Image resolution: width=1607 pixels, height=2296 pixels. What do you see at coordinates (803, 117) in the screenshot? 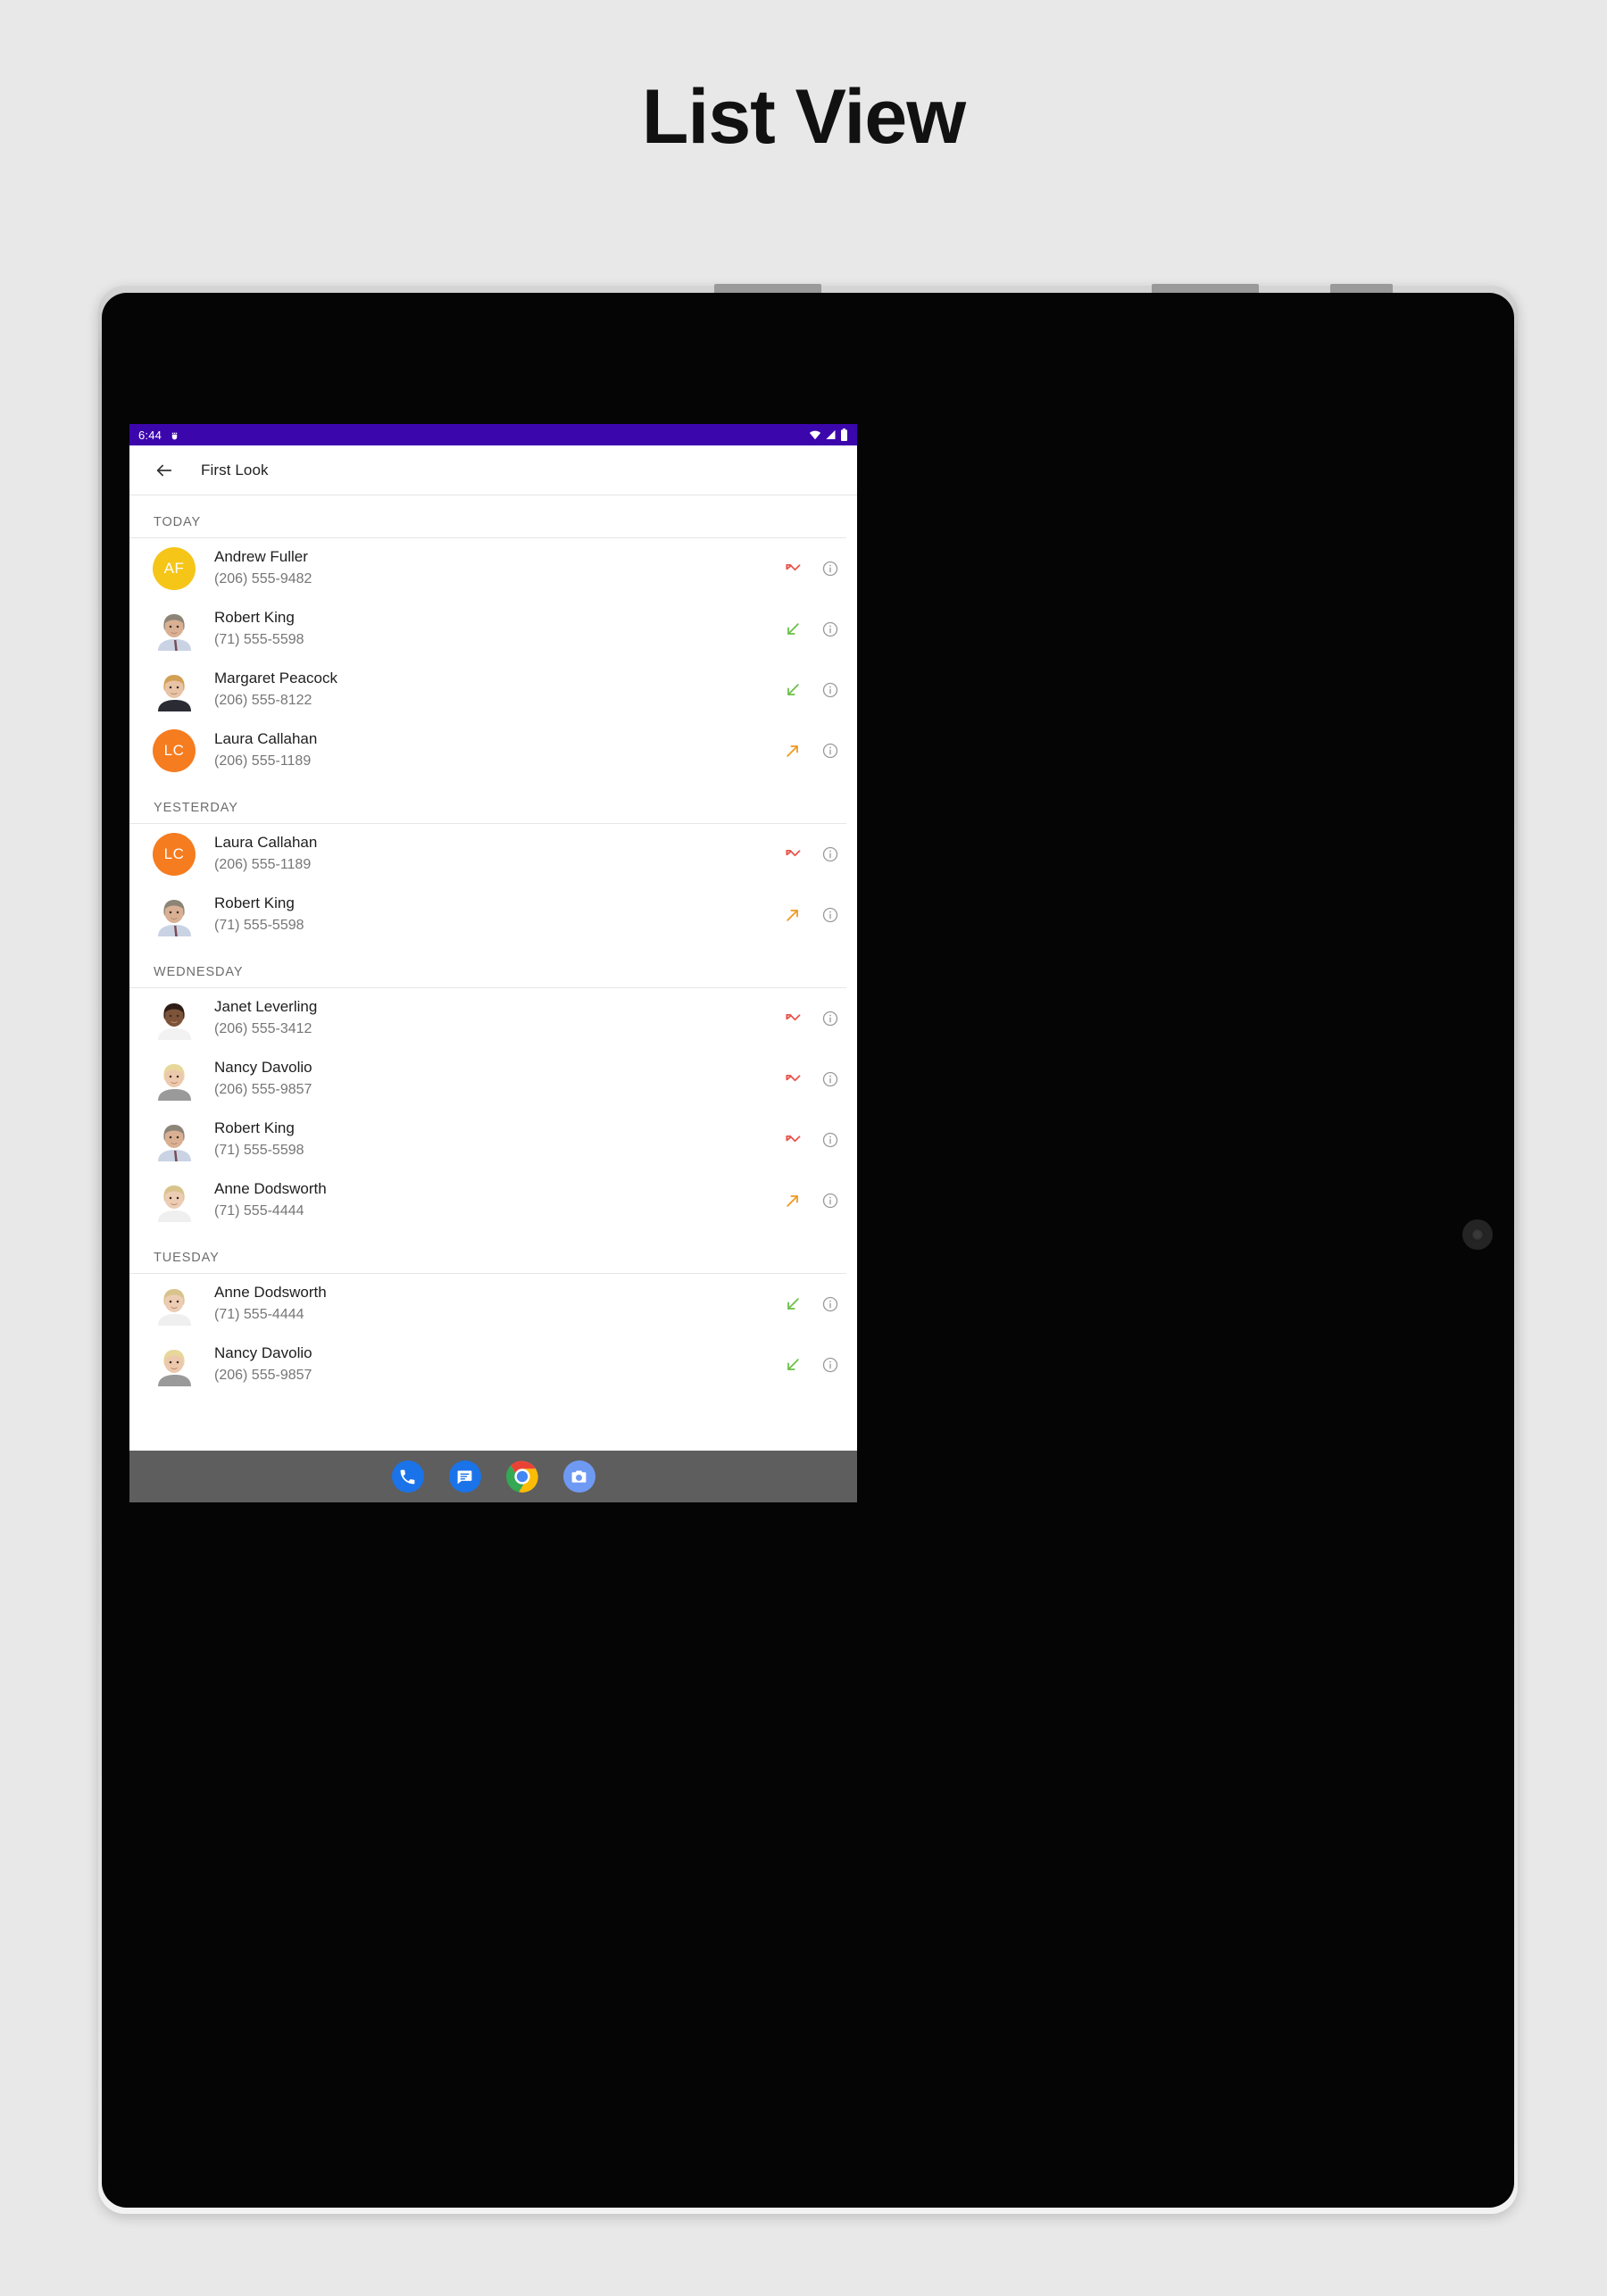
I see `page-title: List View` at bounding box center [803, 117].